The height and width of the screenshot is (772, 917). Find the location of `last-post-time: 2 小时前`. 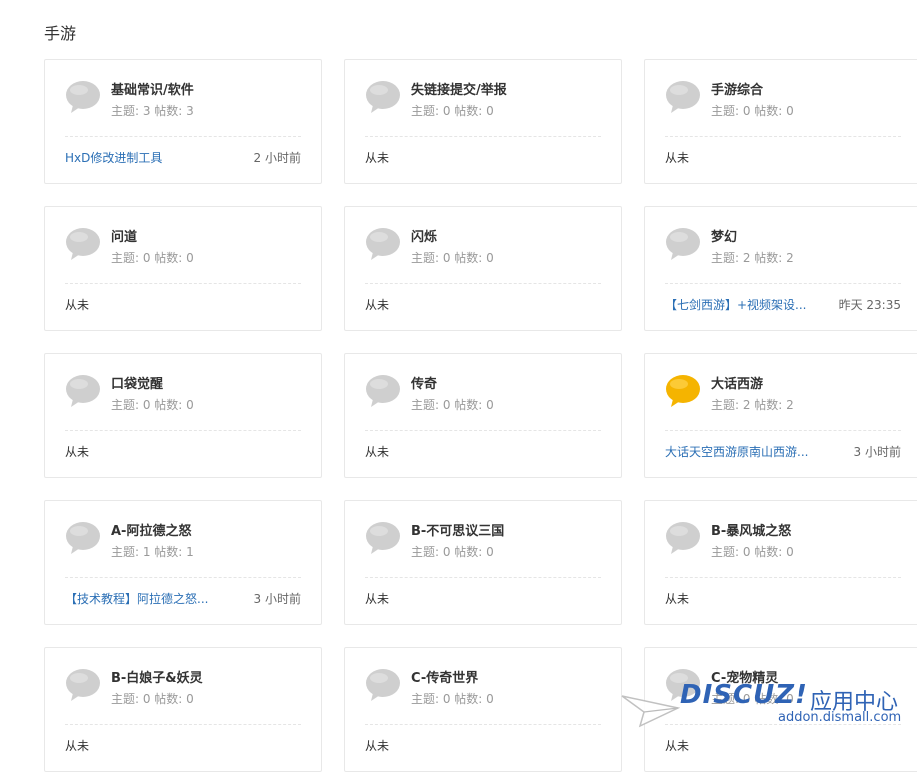

last-post-time: 2 小时前 is located at coordinates (277, 158).